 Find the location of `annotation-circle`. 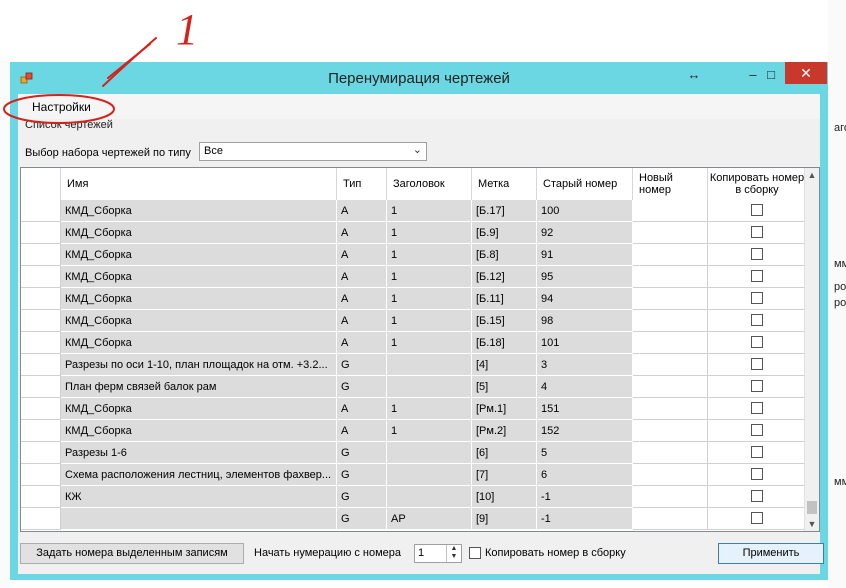

annotation-circle is located at coordinates (59, 109).